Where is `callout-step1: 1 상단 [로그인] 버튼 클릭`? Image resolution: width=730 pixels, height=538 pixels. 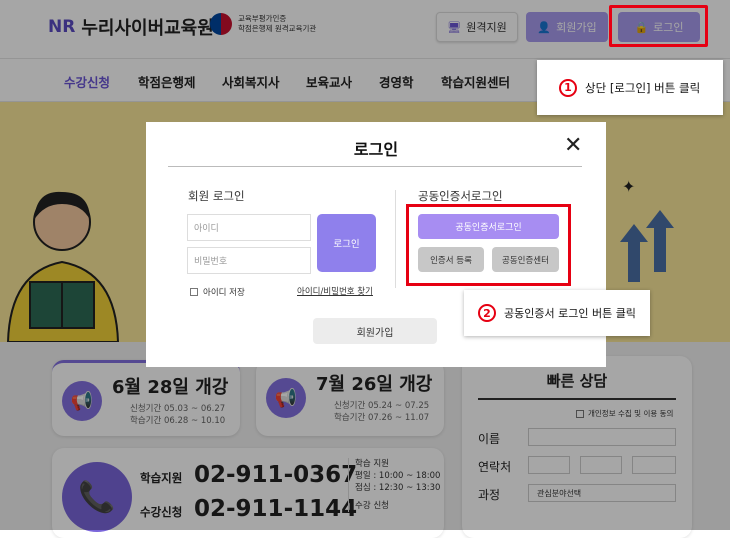
callout-step1: 1 상단 [로그인] 버튼 클릭 is located at coordinates (630, 87).